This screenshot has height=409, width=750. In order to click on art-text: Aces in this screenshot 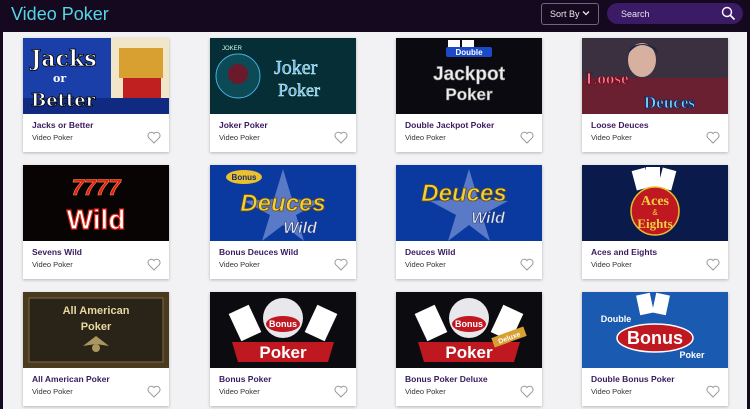, I will do `click(655, 201)`.